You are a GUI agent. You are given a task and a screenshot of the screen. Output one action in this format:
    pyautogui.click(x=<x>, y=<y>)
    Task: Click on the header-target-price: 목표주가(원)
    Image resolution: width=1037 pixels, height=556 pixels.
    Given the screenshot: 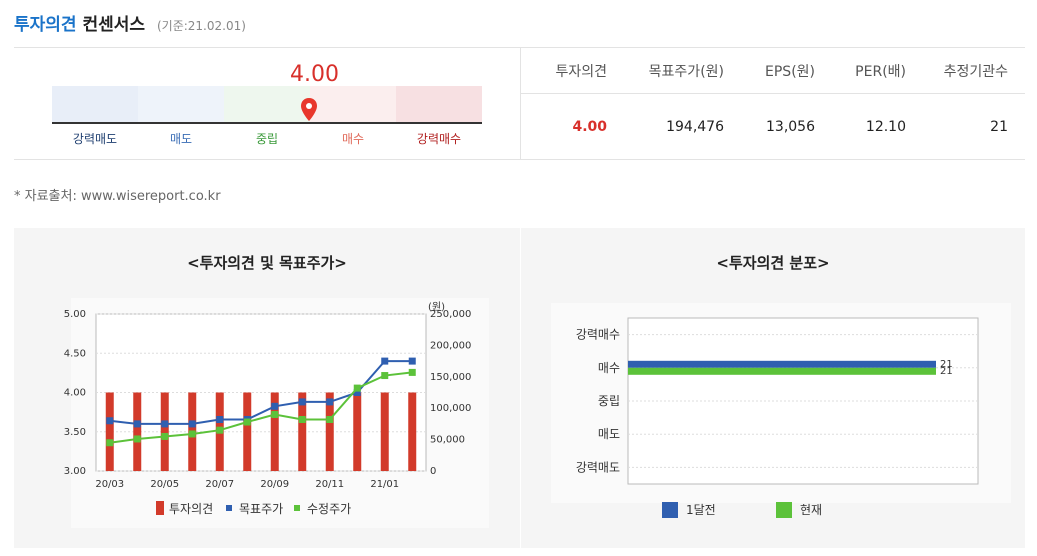 What is the action you would take?
    pyautogui.click(x=686, y=71)
    